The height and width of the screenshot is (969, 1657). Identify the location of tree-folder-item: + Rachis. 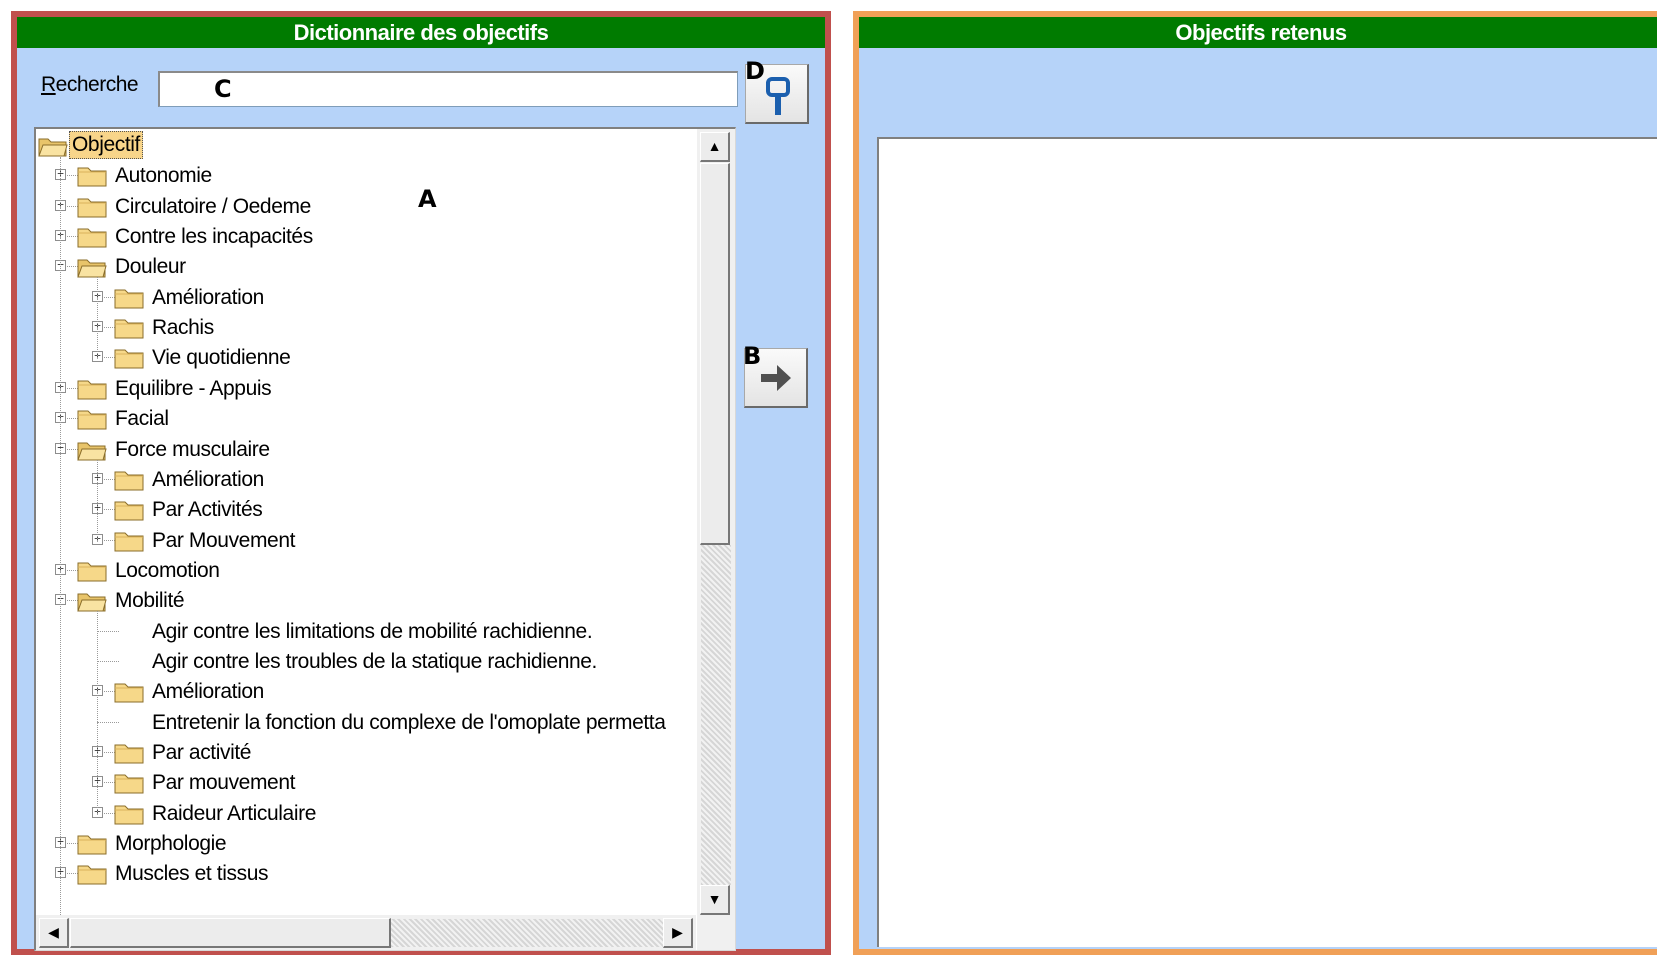
(366, 328).